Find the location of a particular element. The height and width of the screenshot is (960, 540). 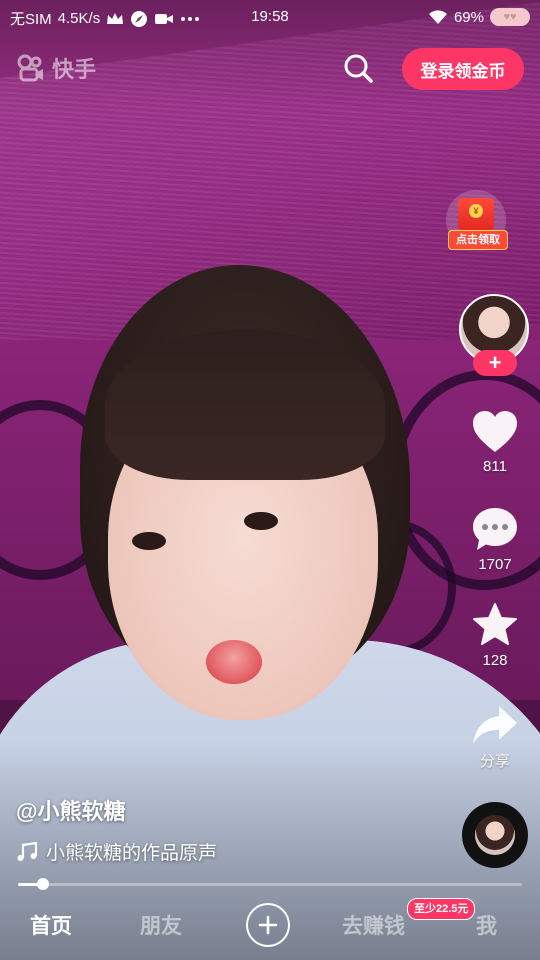

music-text: 小熊软糖的作品原声 is located at coordinates (132, 853).